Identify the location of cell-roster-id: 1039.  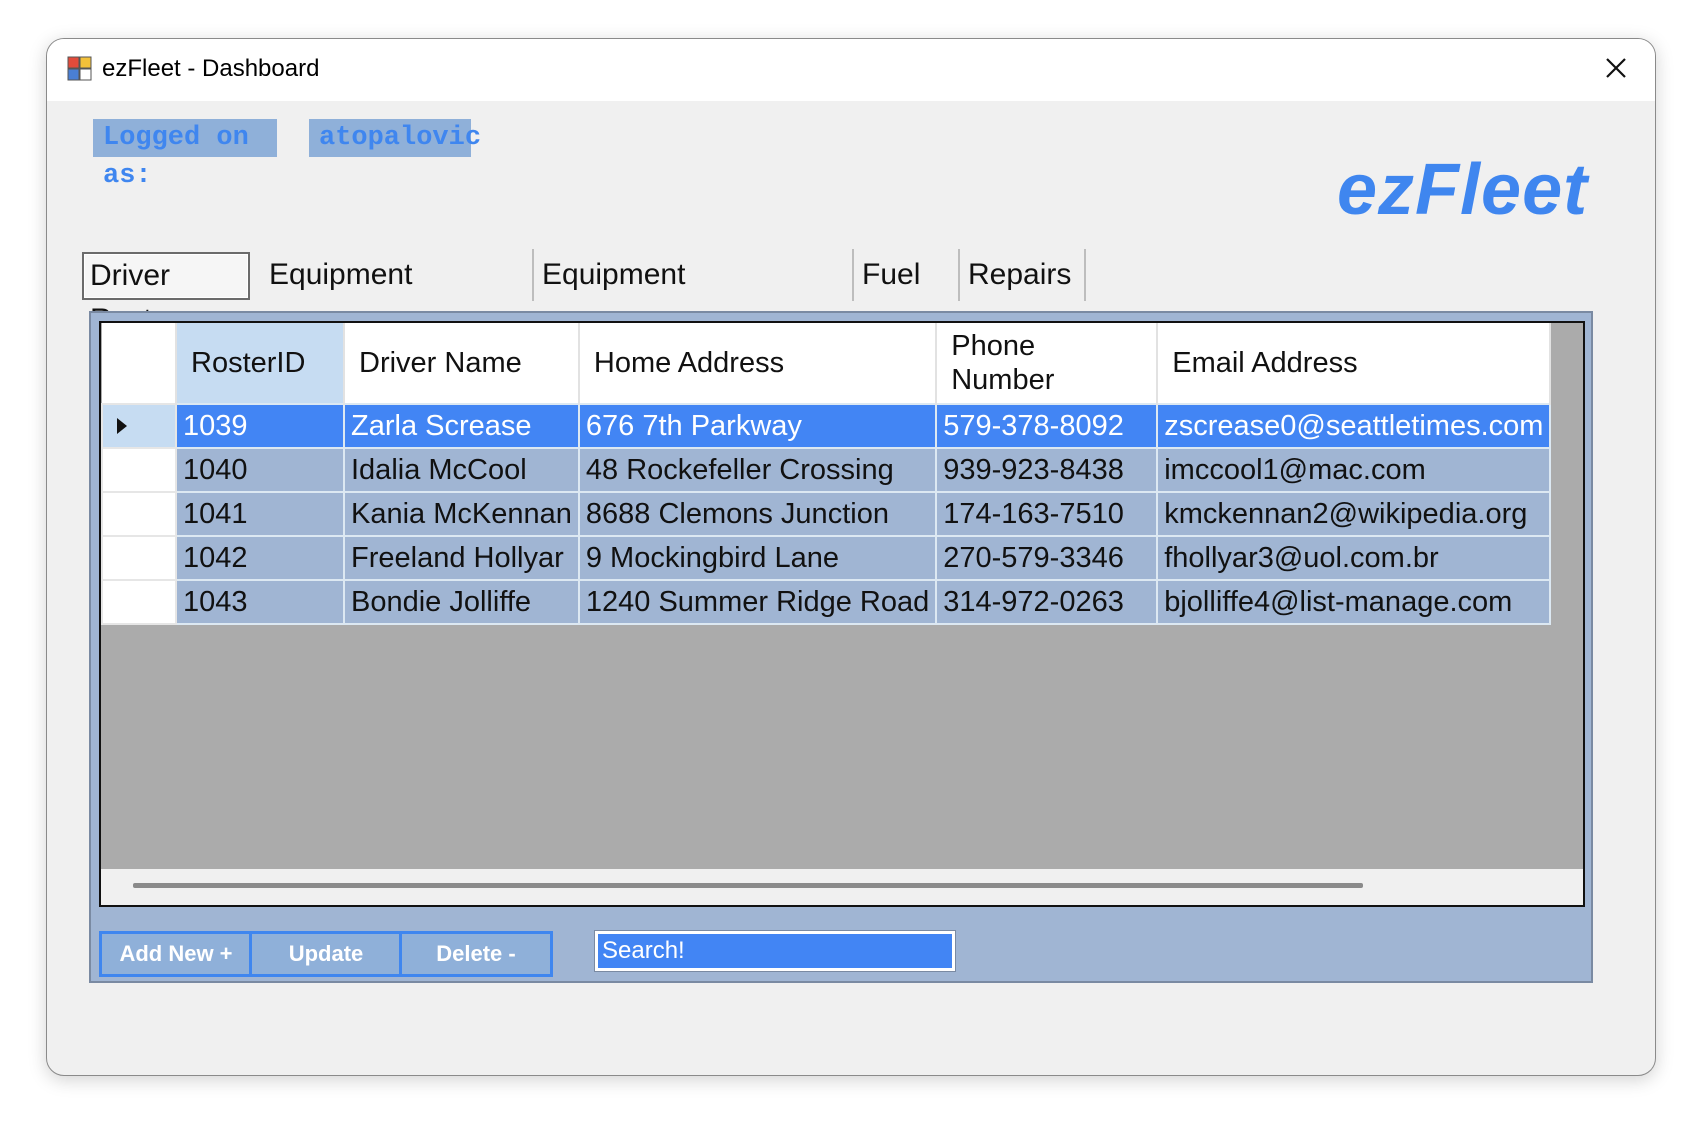
(260, 426).